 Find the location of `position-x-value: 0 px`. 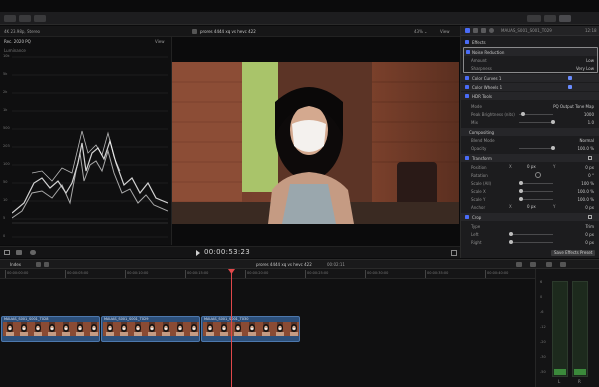

position-x-value: 0 px is located at coordinates (531, 167).